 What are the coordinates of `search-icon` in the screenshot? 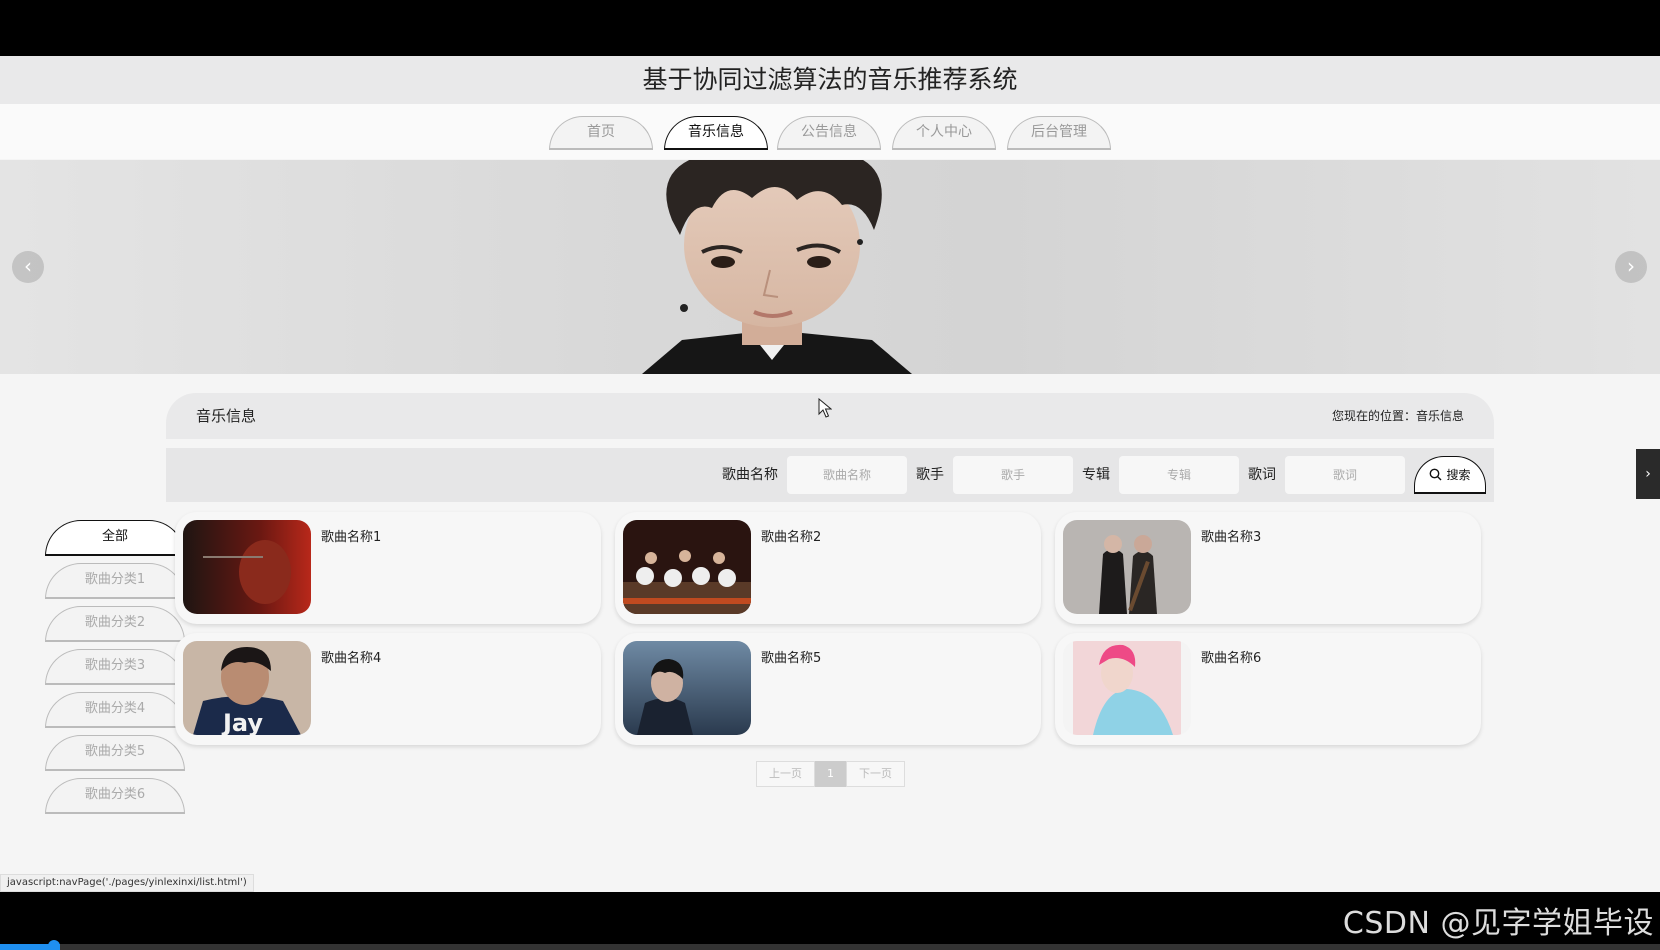 It's located at (1436, 474).